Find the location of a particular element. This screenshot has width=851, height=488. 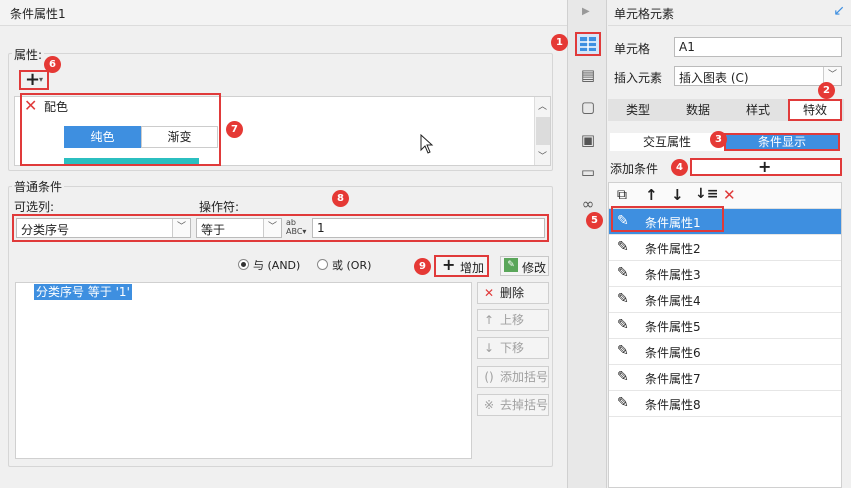

bracket-icon: () is located at coordinates (489, 377).